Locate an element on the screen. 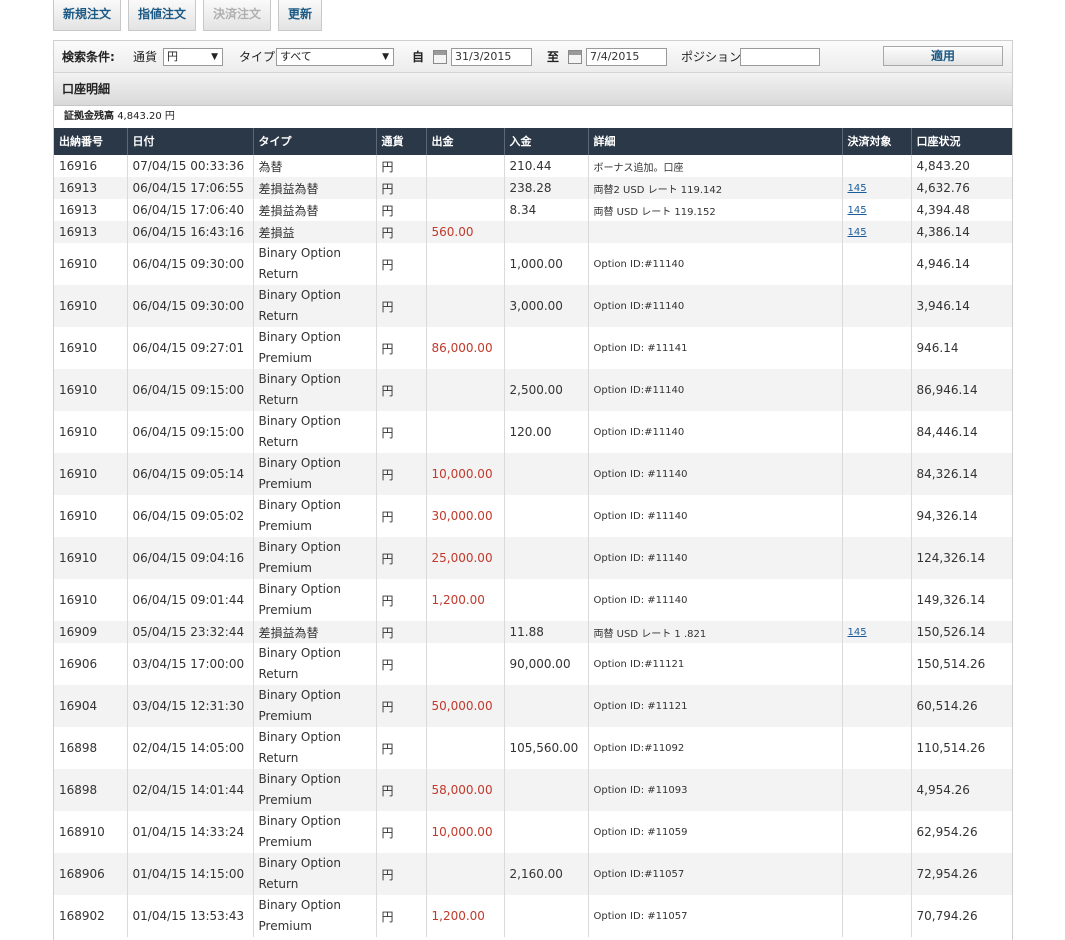  cell-date: 06/04/15 17:06:40 is located at coordinates (190, 210).